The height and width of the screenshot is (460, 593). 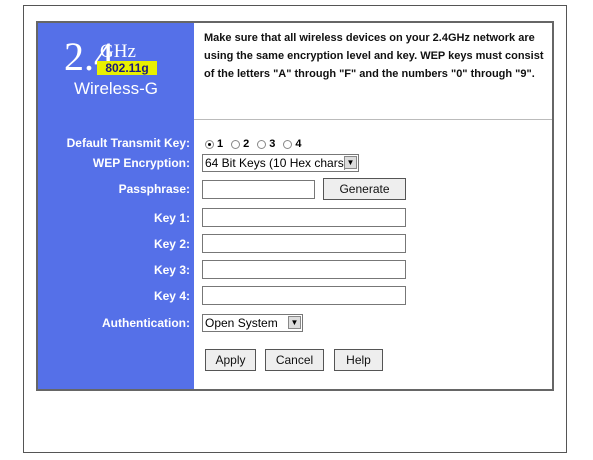 What do you see at coordinates (304, 295) in the screenshot?
I see `key4-input` at bounding box center [304, 295].